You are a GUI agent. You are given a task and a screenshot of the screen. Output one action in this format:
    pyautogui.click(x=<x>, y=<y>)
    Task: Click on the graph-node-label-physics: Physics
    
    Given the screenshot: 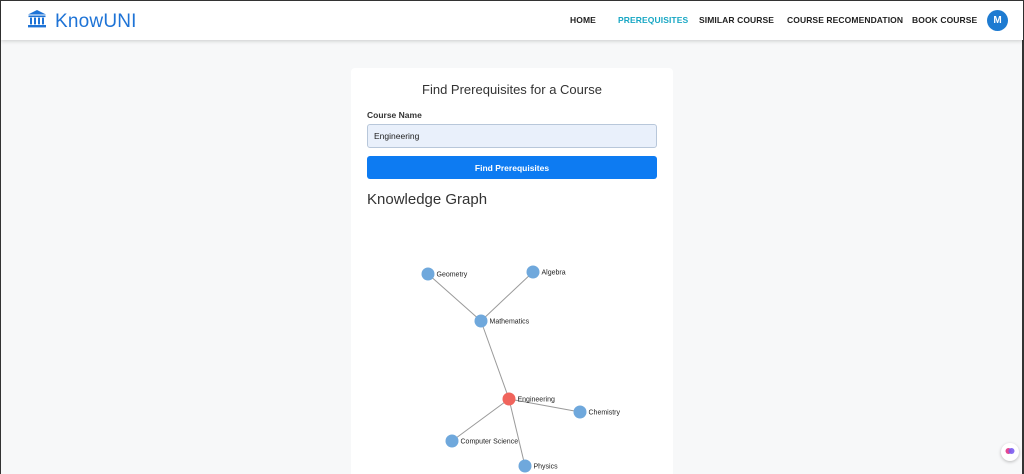 What is the action you would take?
    pyautogui.click(x=546, y=467)
    